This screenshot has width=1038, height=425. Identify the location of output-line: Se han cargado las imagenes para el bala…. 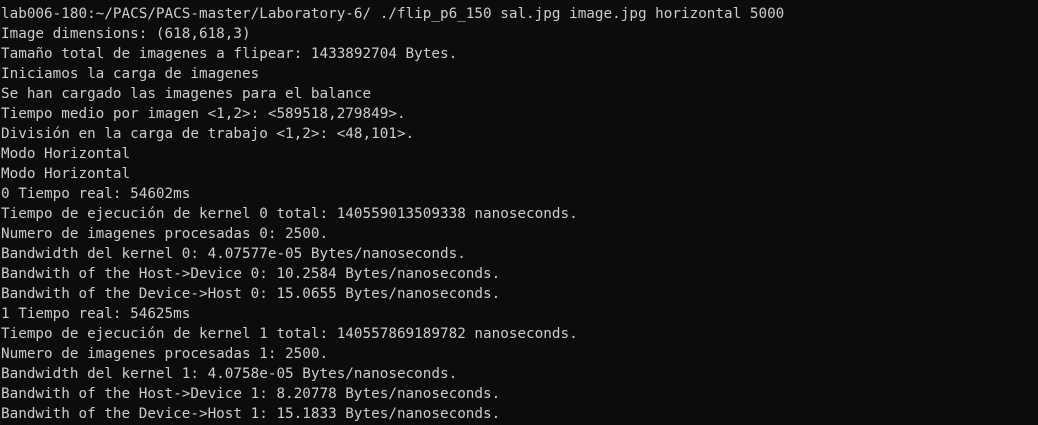
(186, 94).